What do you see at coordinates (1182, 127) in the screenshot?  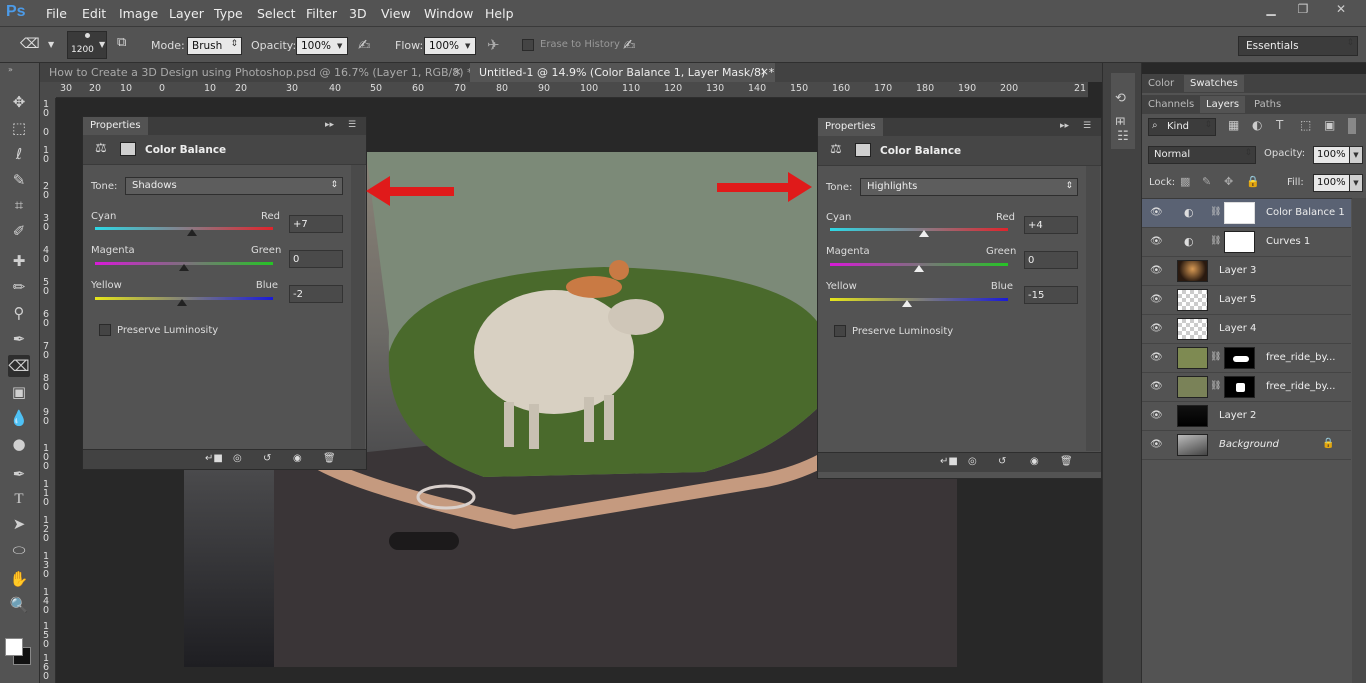 I see `layer-filter-select: Kind` at bounding box center [1182, 127].